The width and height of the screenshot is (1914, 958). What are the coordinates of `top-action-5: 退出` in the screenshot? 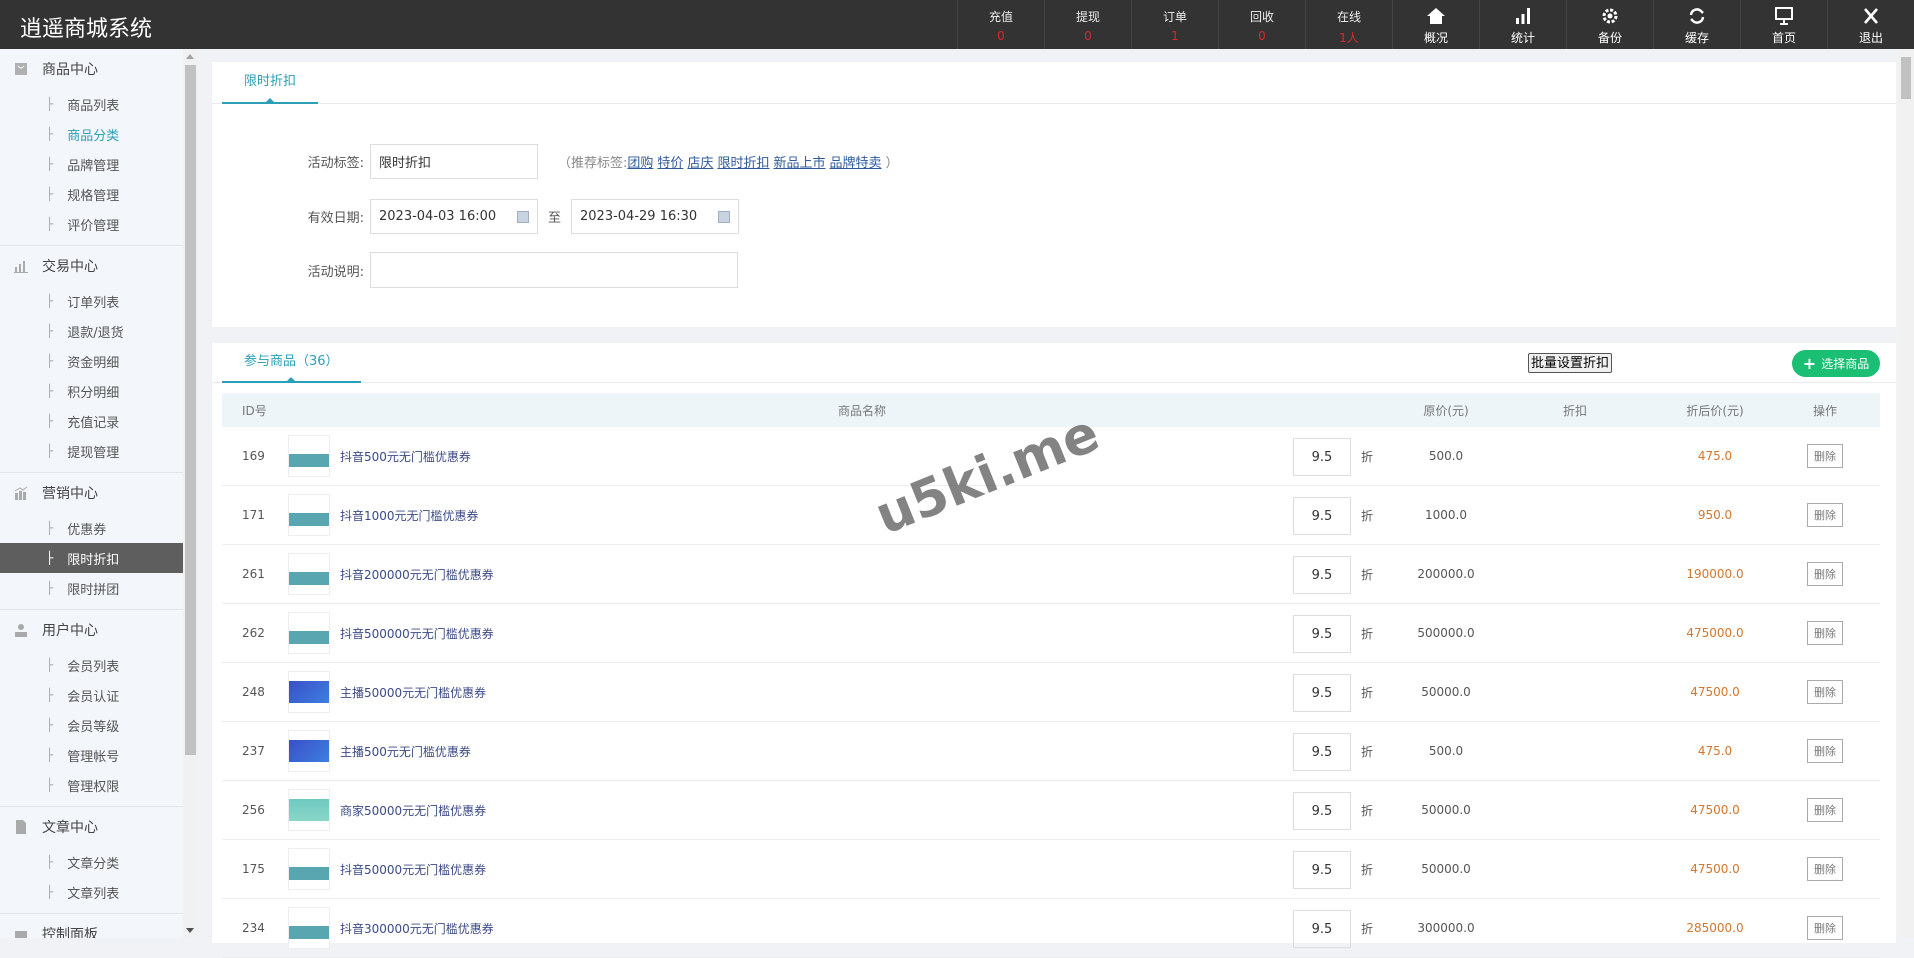 It's located at (1870, 24).